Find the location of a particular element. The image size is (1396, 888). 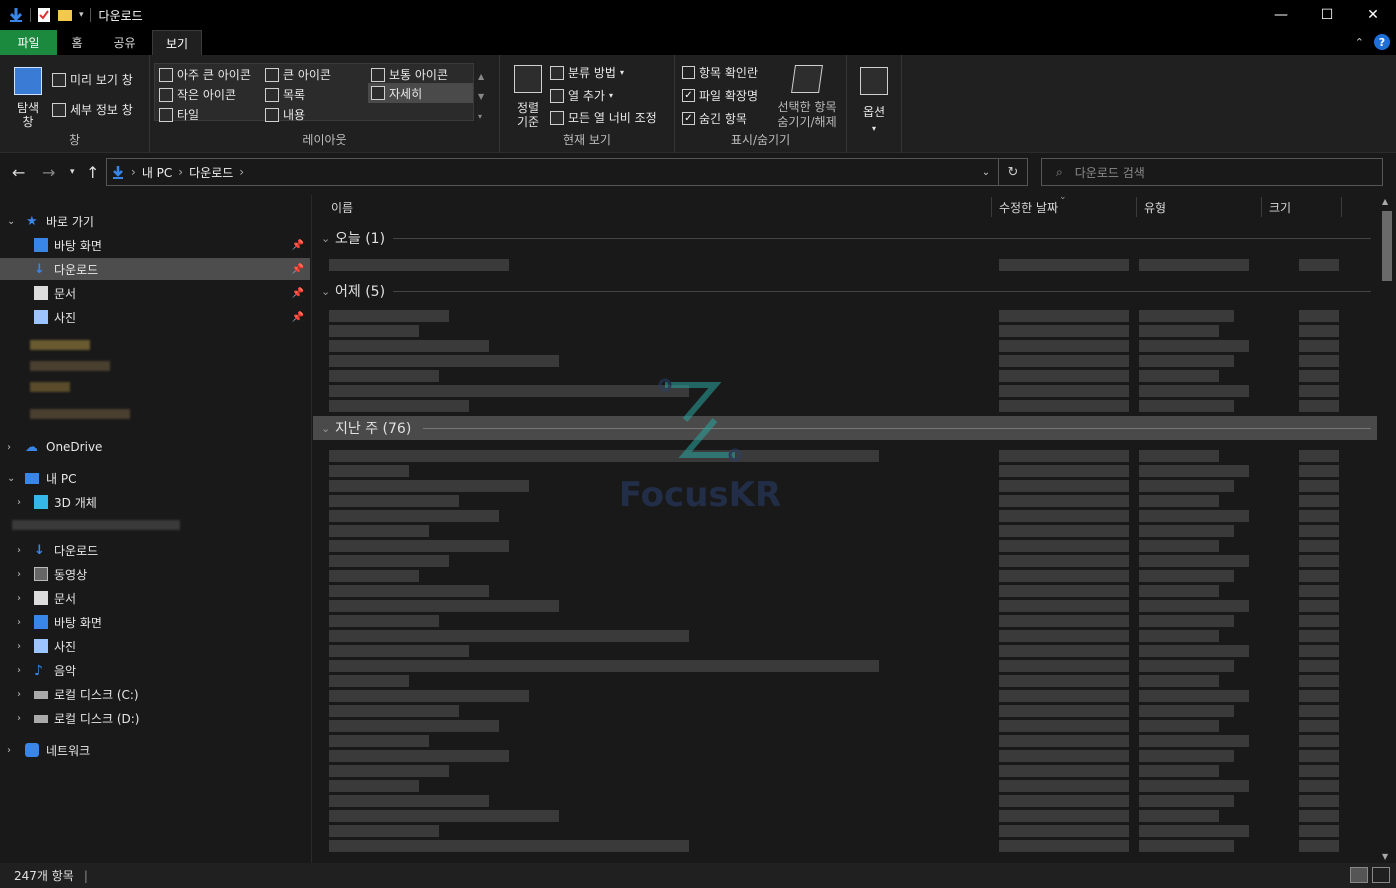

search-box: ⌕ 다운로드 검색 is located at coordinates (1212, 172).